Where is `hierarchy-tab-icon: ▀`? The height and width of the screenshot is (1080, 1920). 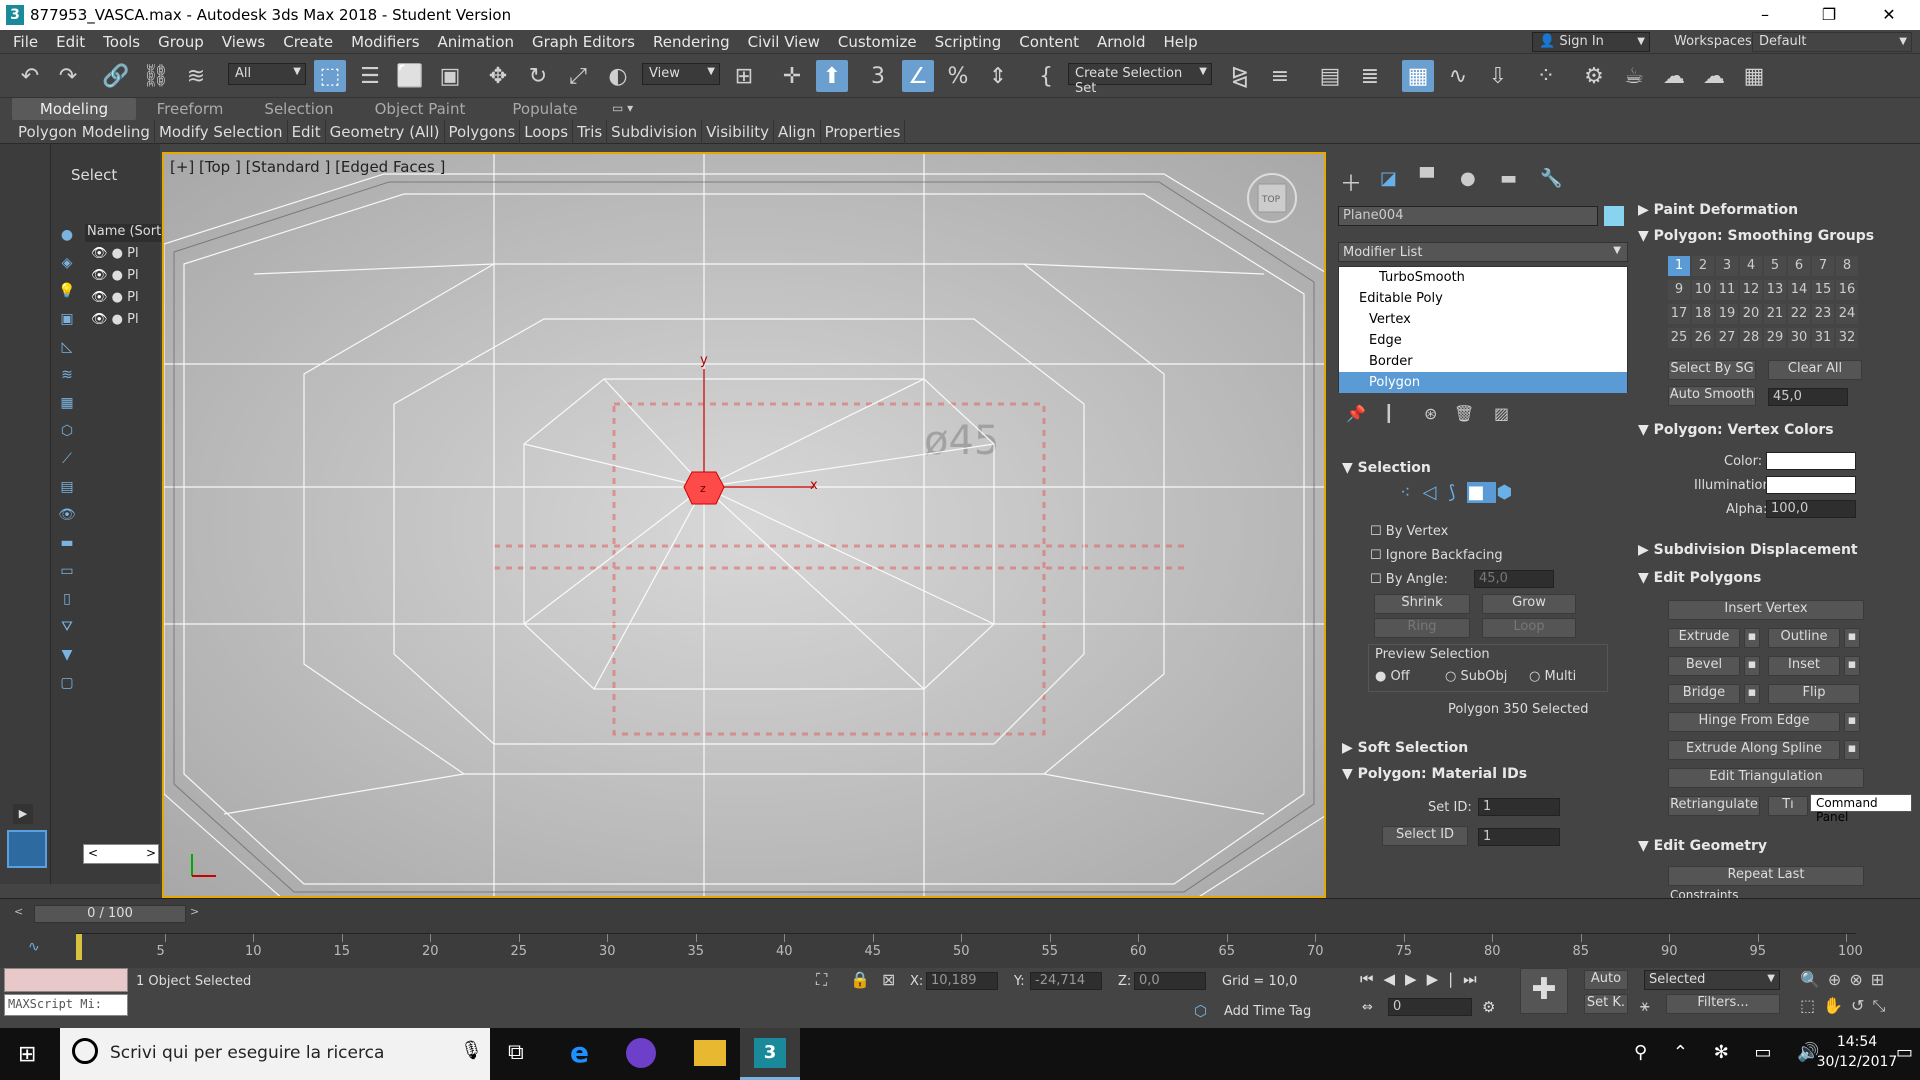 hierarchy-tab-icon: ▀ is located at coordinates (1427, 178).